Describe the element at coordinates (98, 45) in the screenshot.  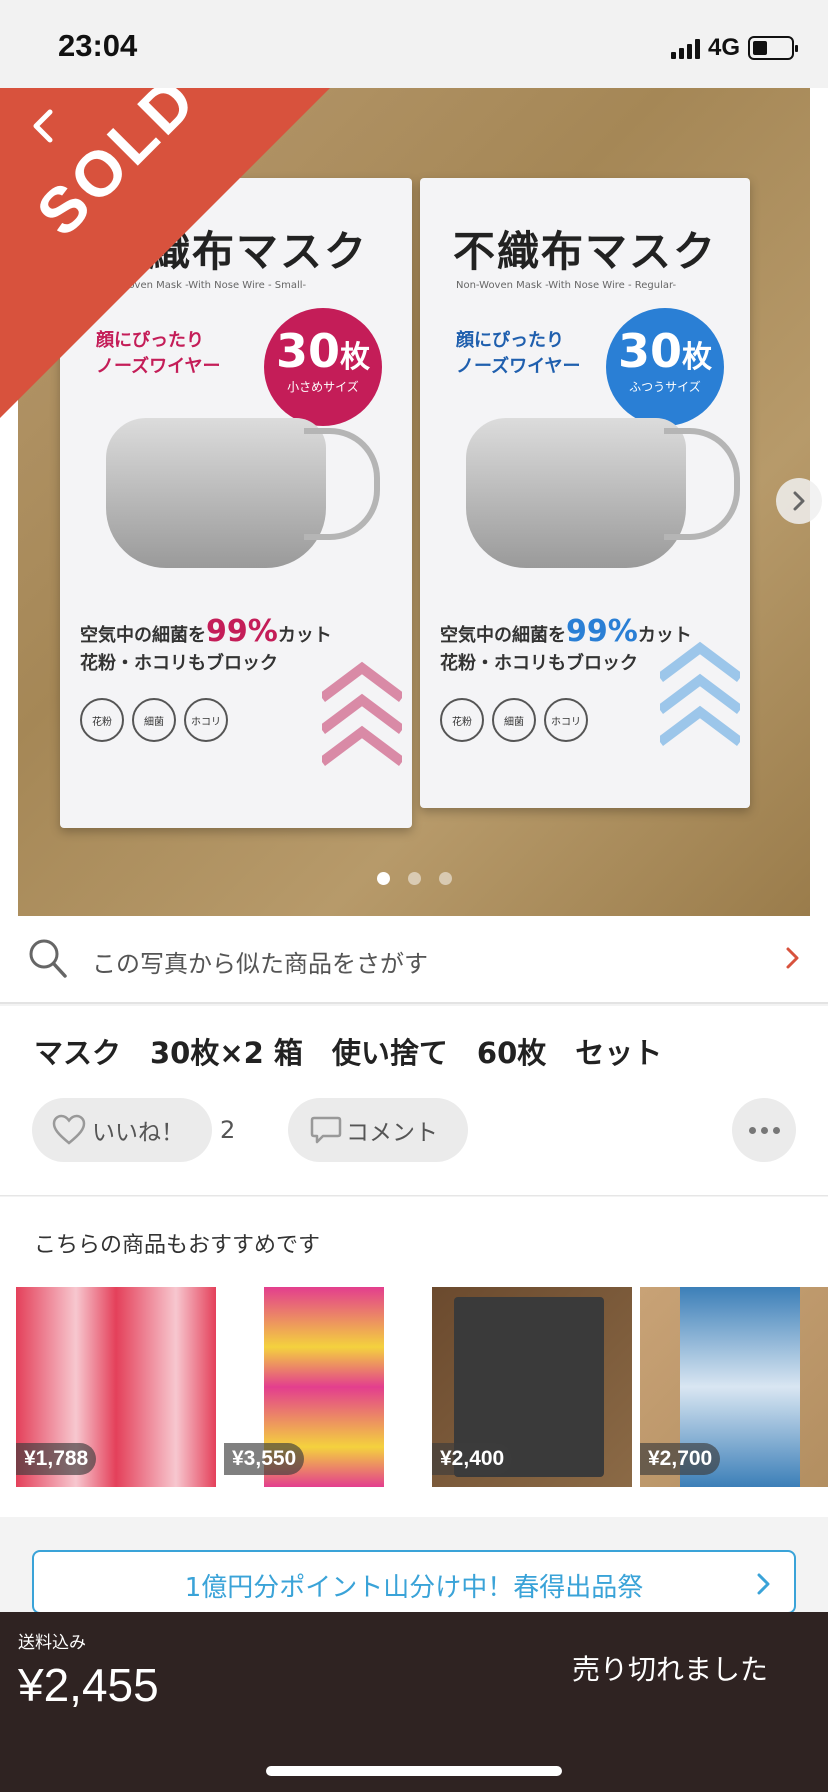
I see `status-time: 23:04` at that location.